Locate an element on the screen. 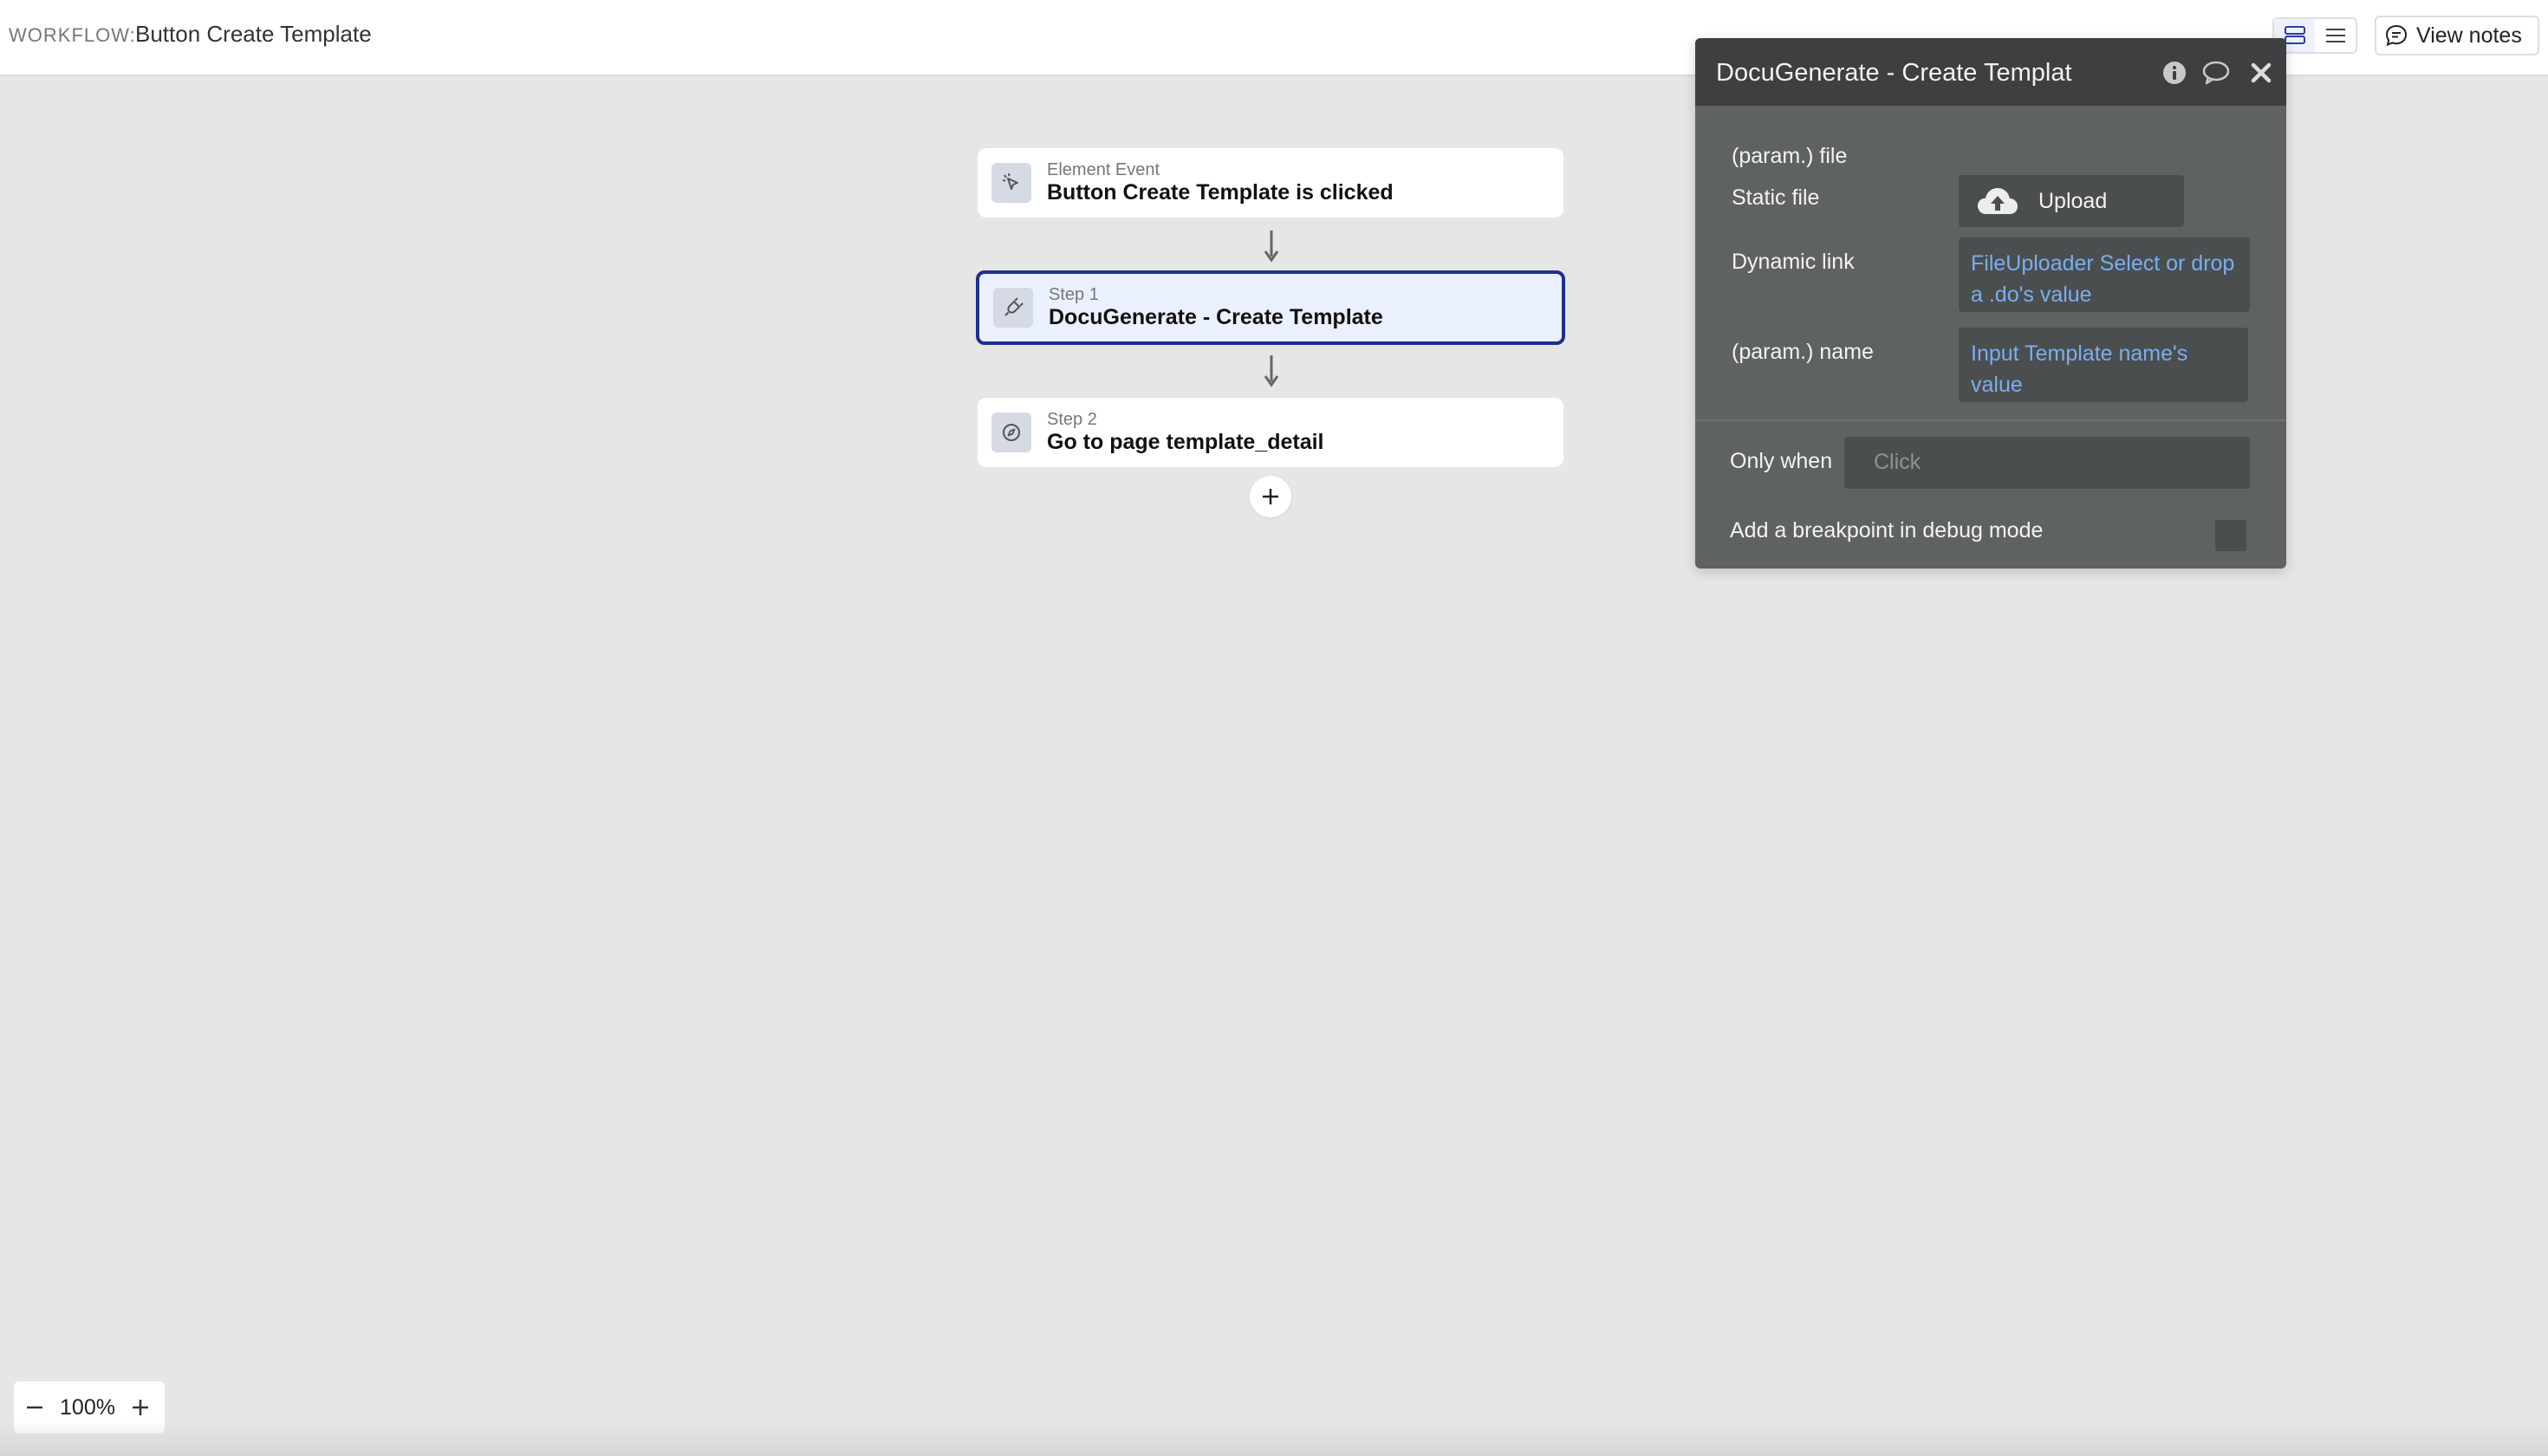  panel-divider is located at coordinates (1990, 420).